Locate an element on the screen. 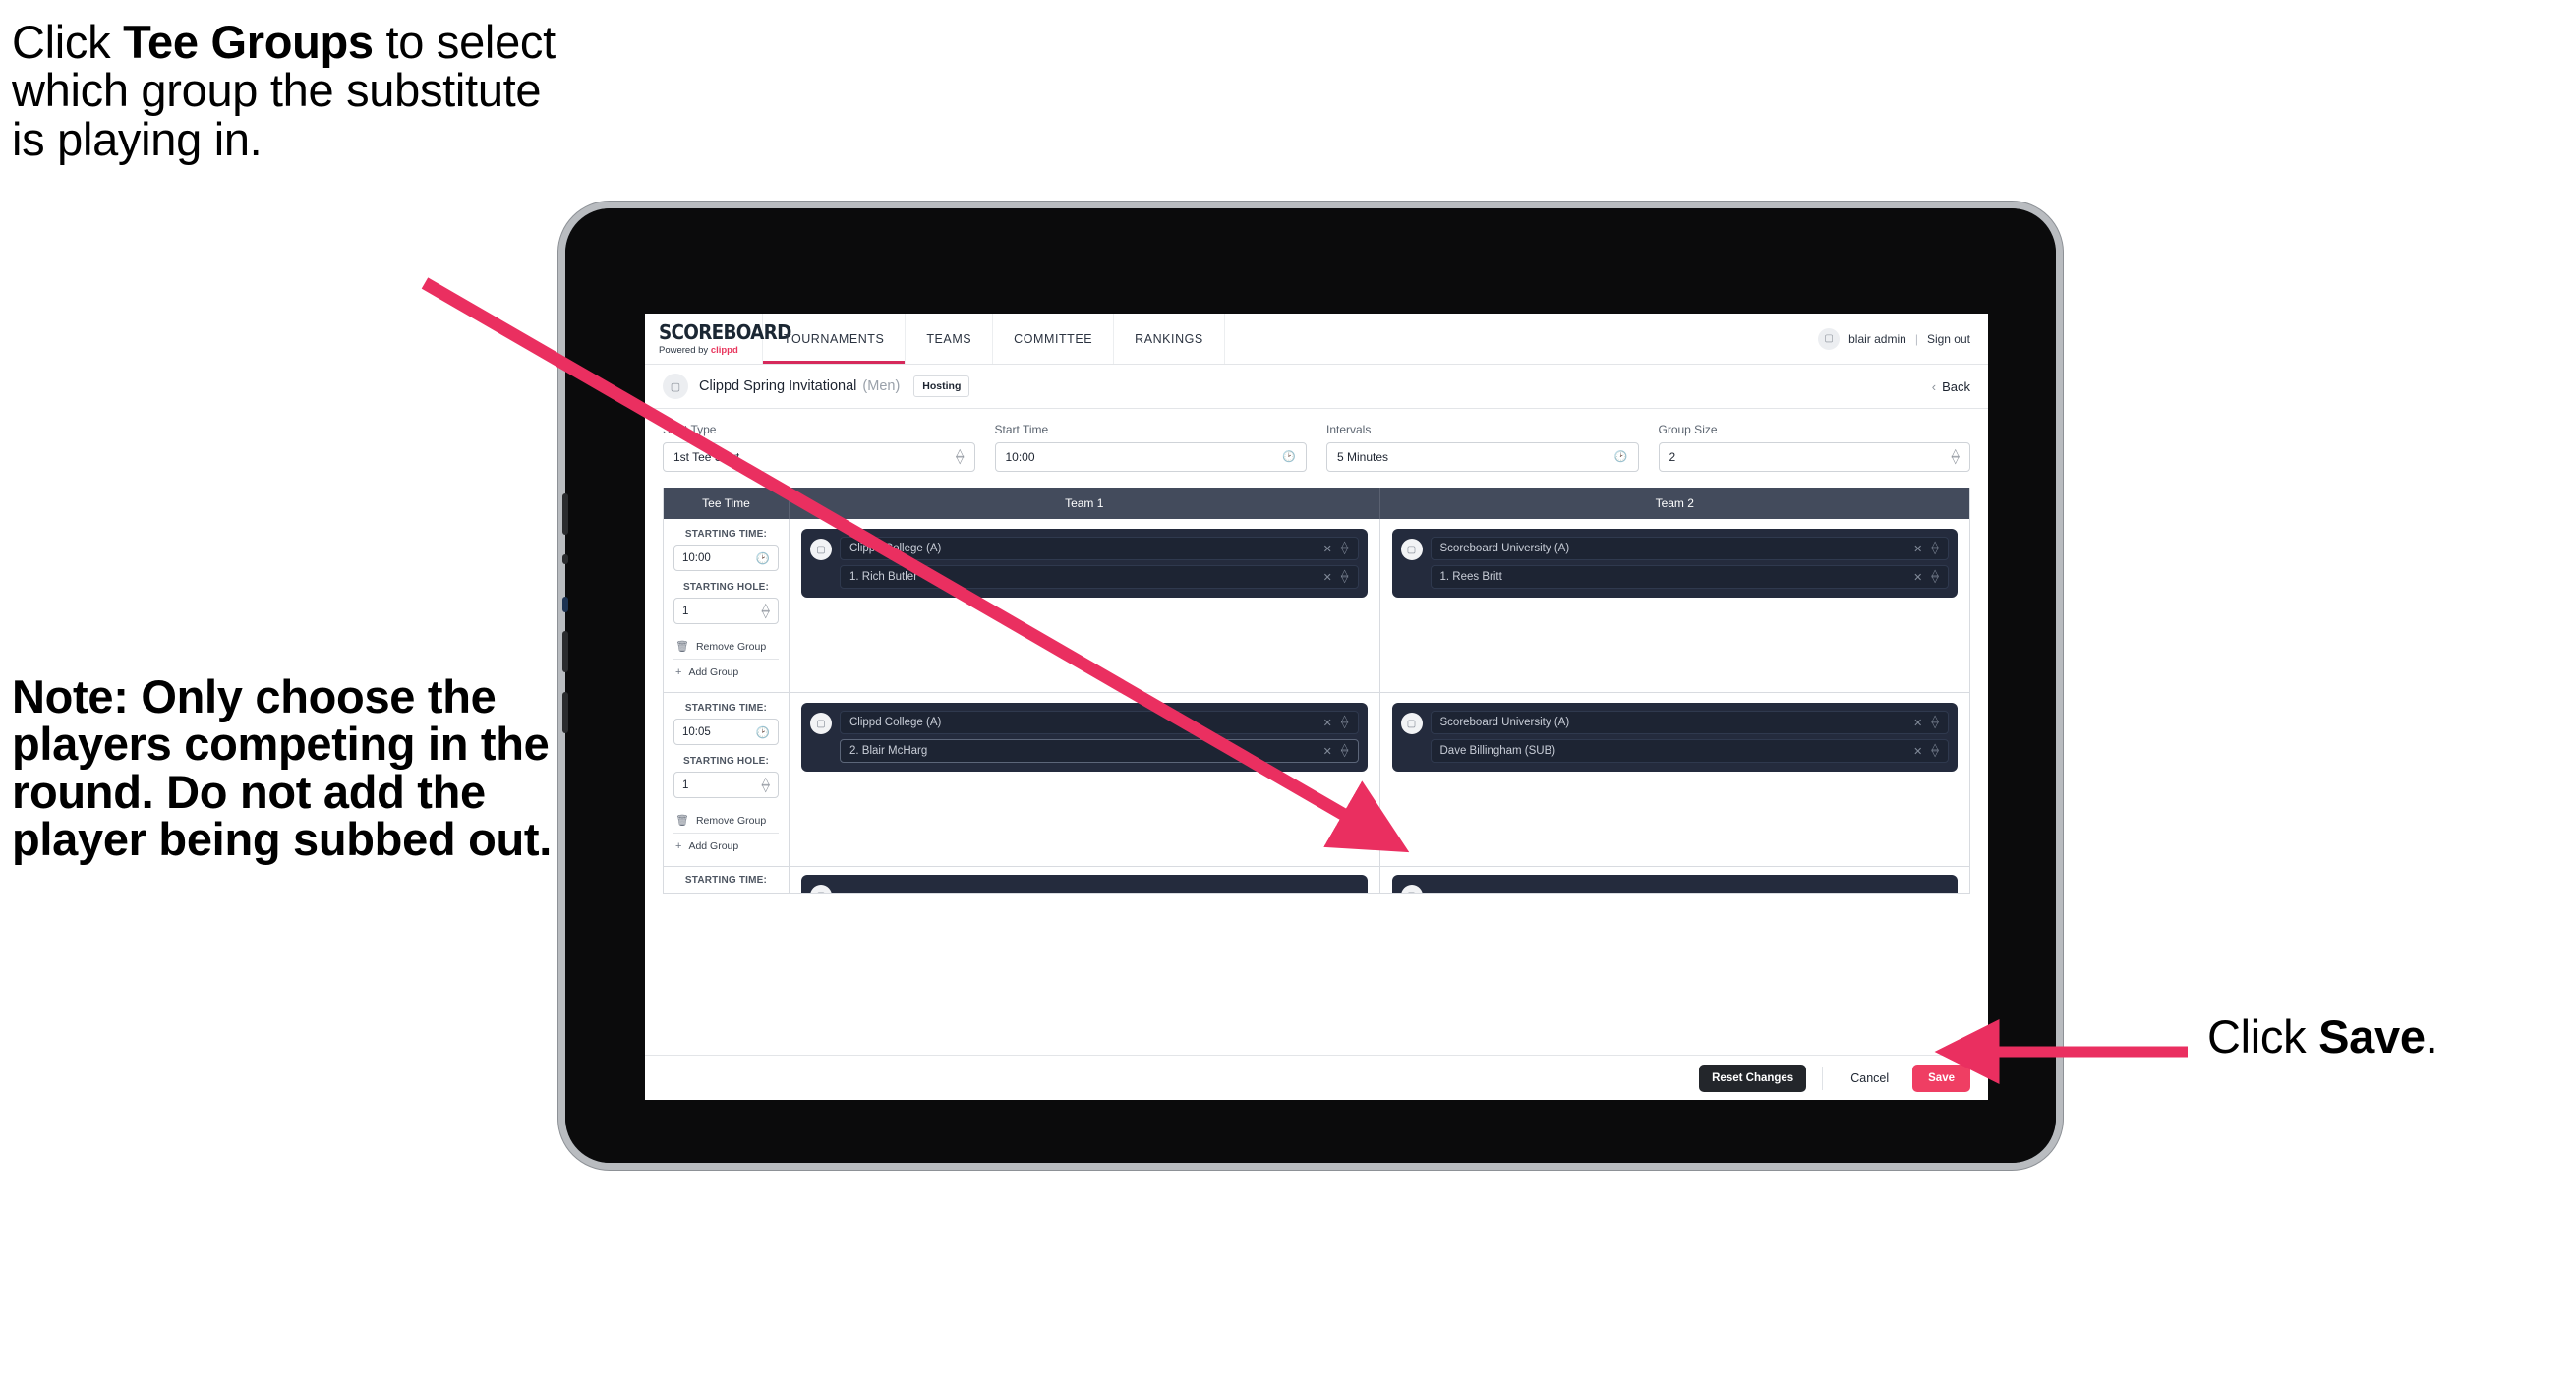 This screenshot has height=1385, width=2576. remove-group-label: Remove Group is located at coordinates (731, 820).